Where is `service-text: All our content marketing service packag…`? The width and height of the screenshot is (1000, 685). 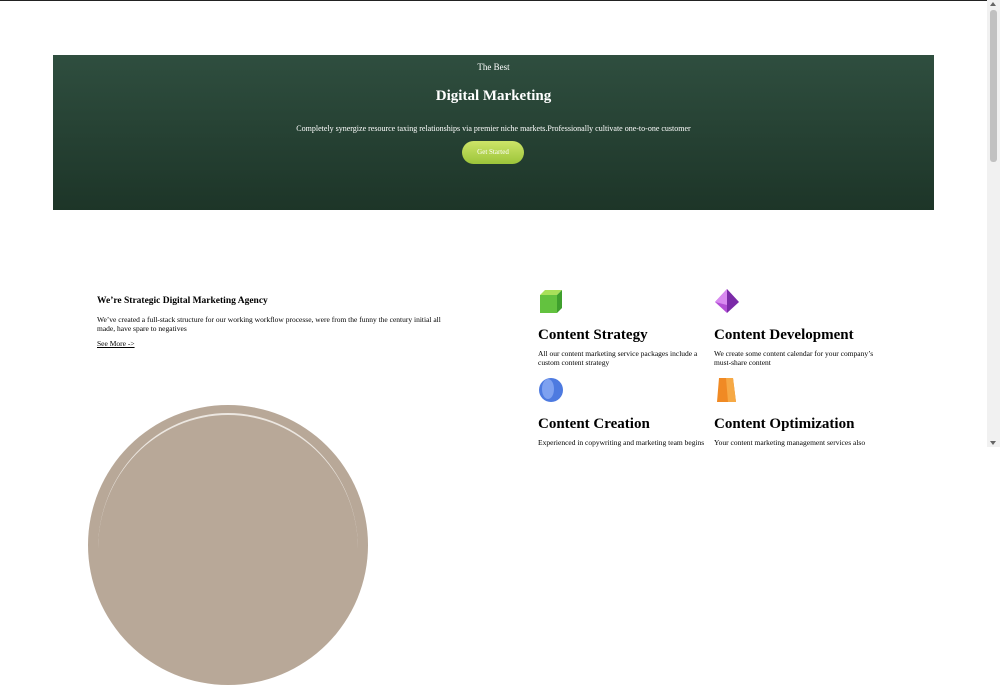 service-text: All our content marketing service packag… is located at coordinates (618, 358).